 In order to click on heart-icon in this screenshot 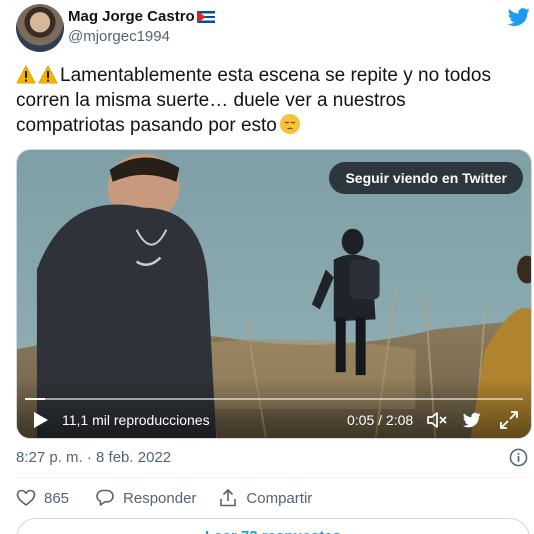, I will do `click(26, 497)`.